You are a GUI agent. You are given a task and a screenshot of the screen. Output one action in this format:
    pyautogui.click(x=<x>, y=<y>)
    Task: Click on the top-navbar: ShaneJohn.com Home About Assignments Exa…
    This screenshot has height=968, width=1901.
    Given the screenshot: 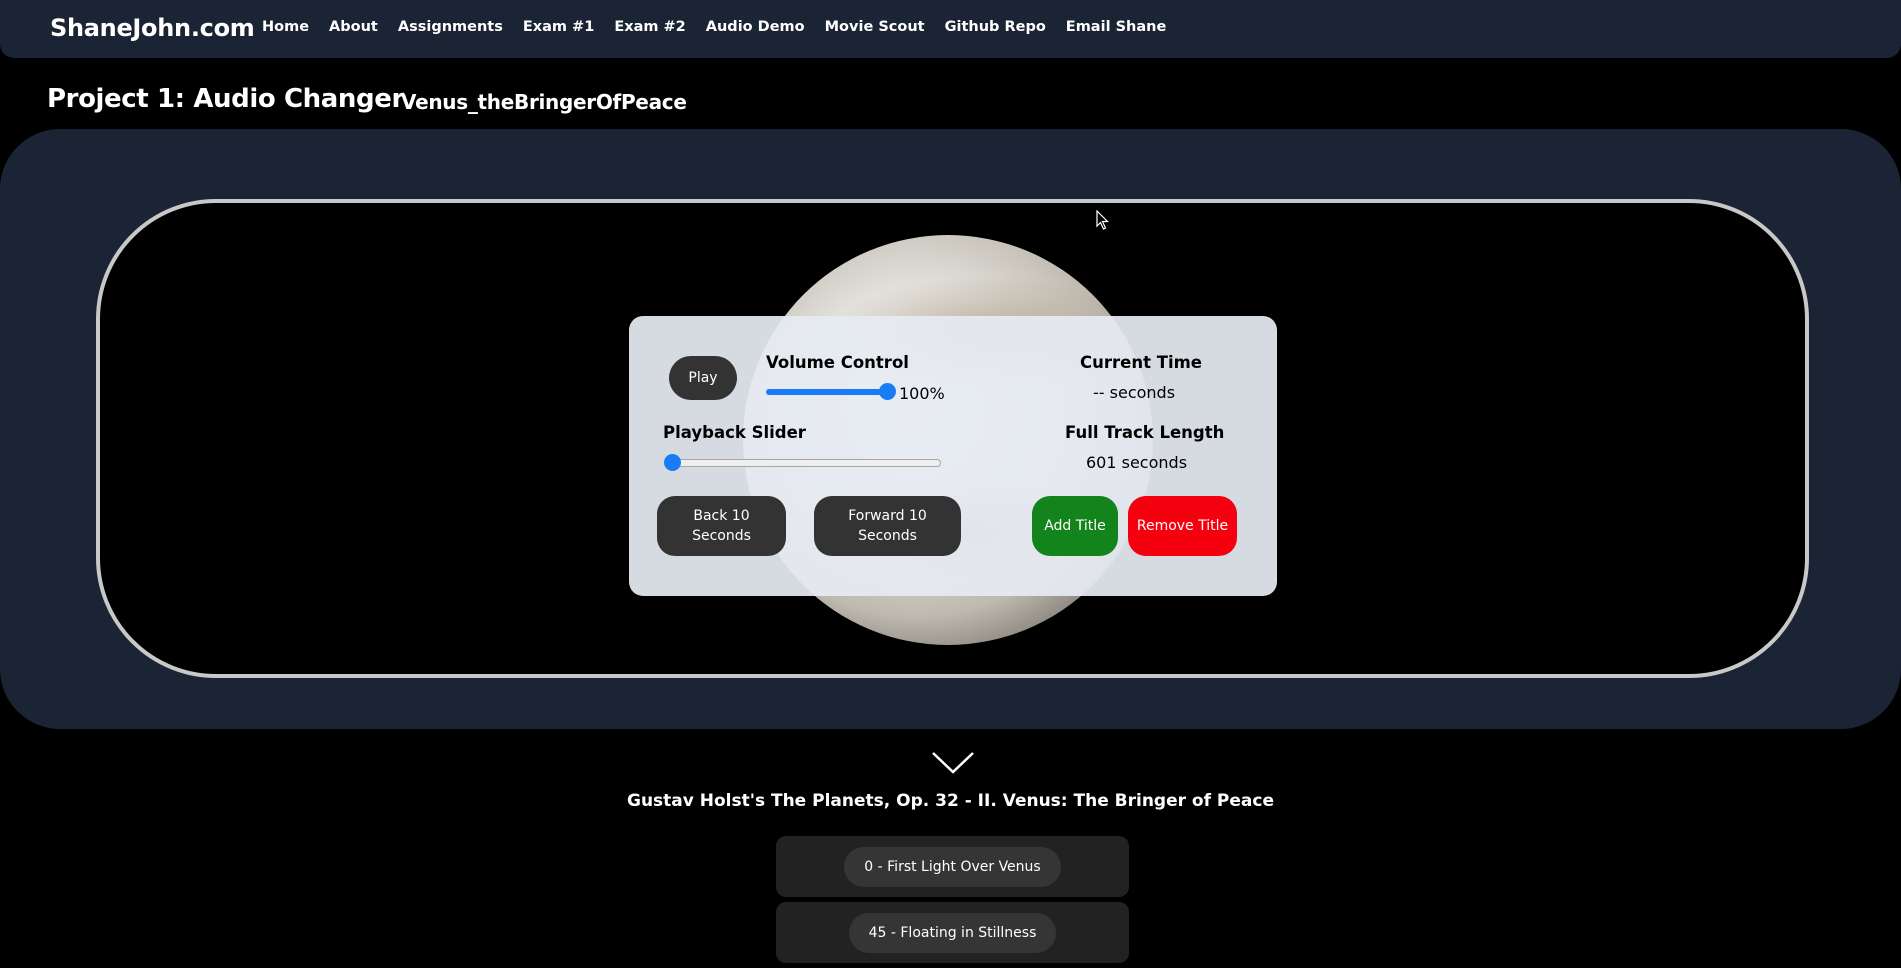 What is the action you would take?
    pyautogui.click(x=950, y=29)
    